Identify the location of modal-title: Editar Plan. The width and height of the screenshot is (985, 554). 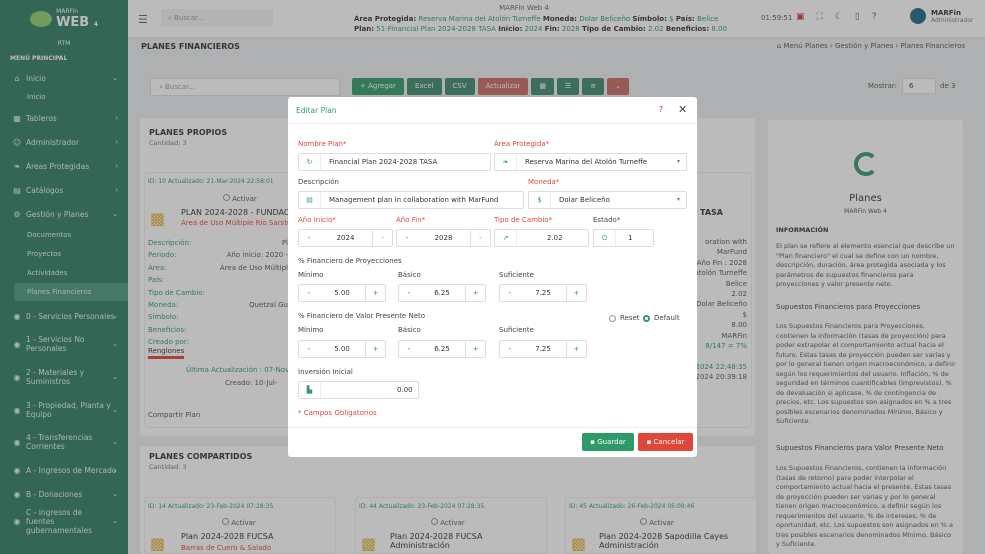
(316, 110).